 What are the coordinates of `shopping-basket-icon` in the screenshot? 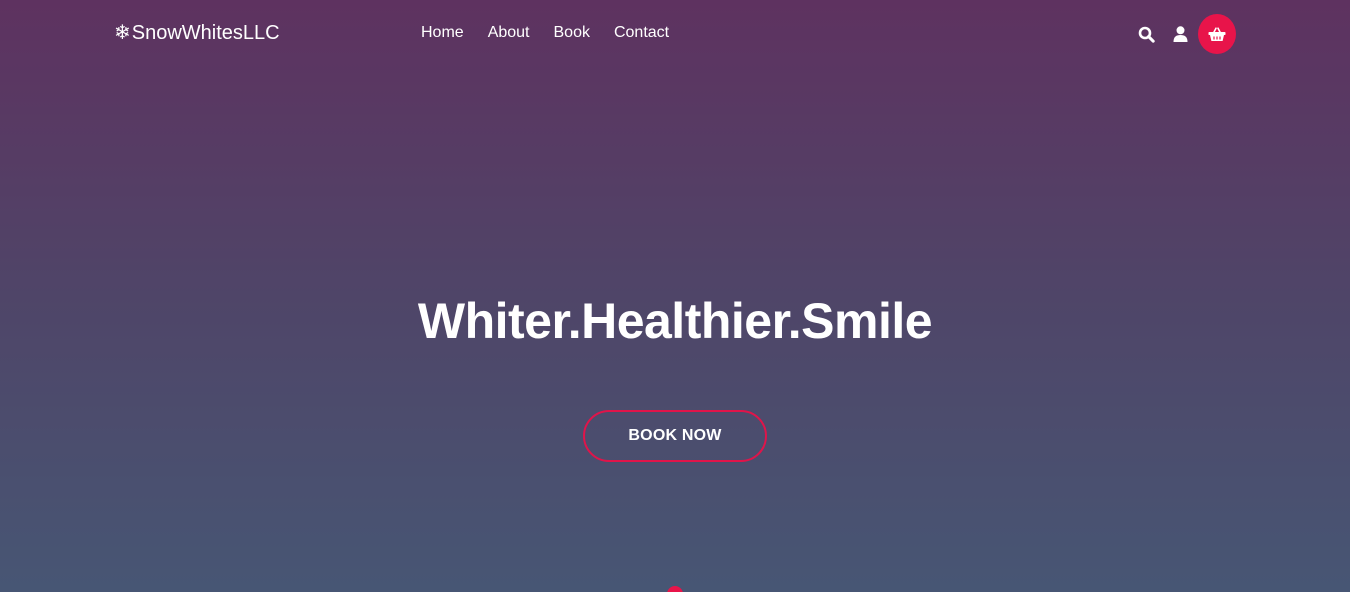 It's located at (1217, 33).